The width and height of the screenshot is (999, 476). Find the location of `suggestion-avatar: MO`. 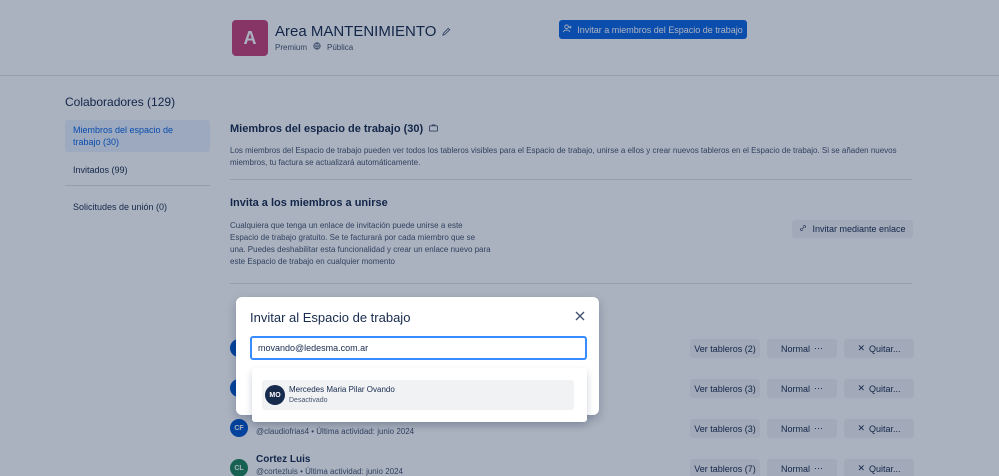

suggestion-avatar: MO is located at coordinates (275, 395).